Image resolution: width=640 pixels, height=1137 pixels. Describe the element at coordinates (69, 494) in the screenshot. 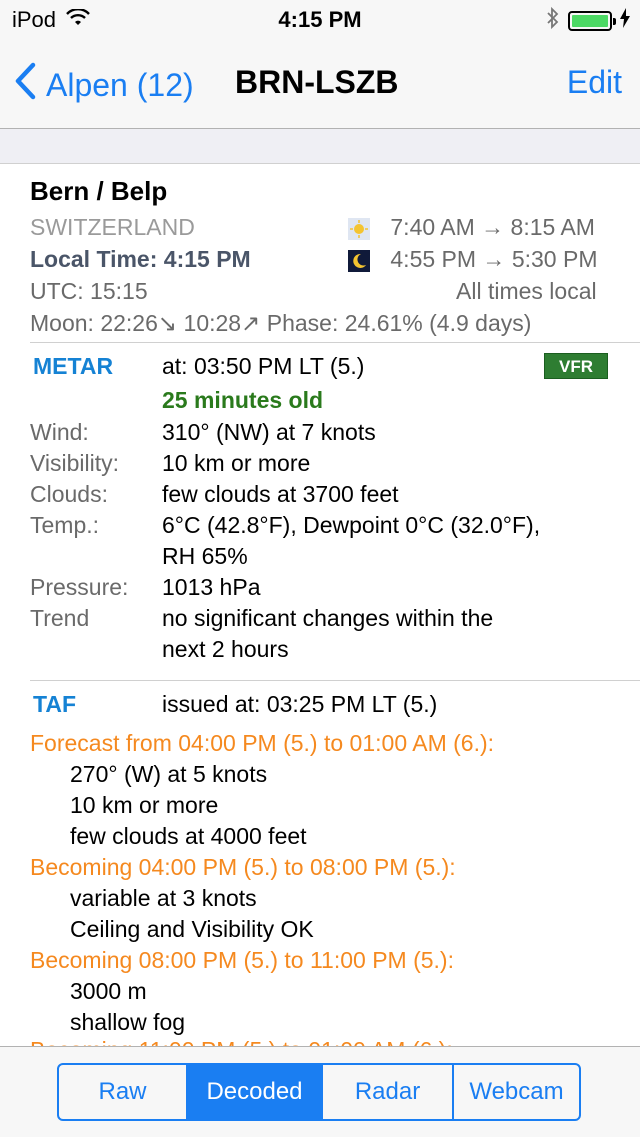

I see `clouds-label: Clouds:` at that location.